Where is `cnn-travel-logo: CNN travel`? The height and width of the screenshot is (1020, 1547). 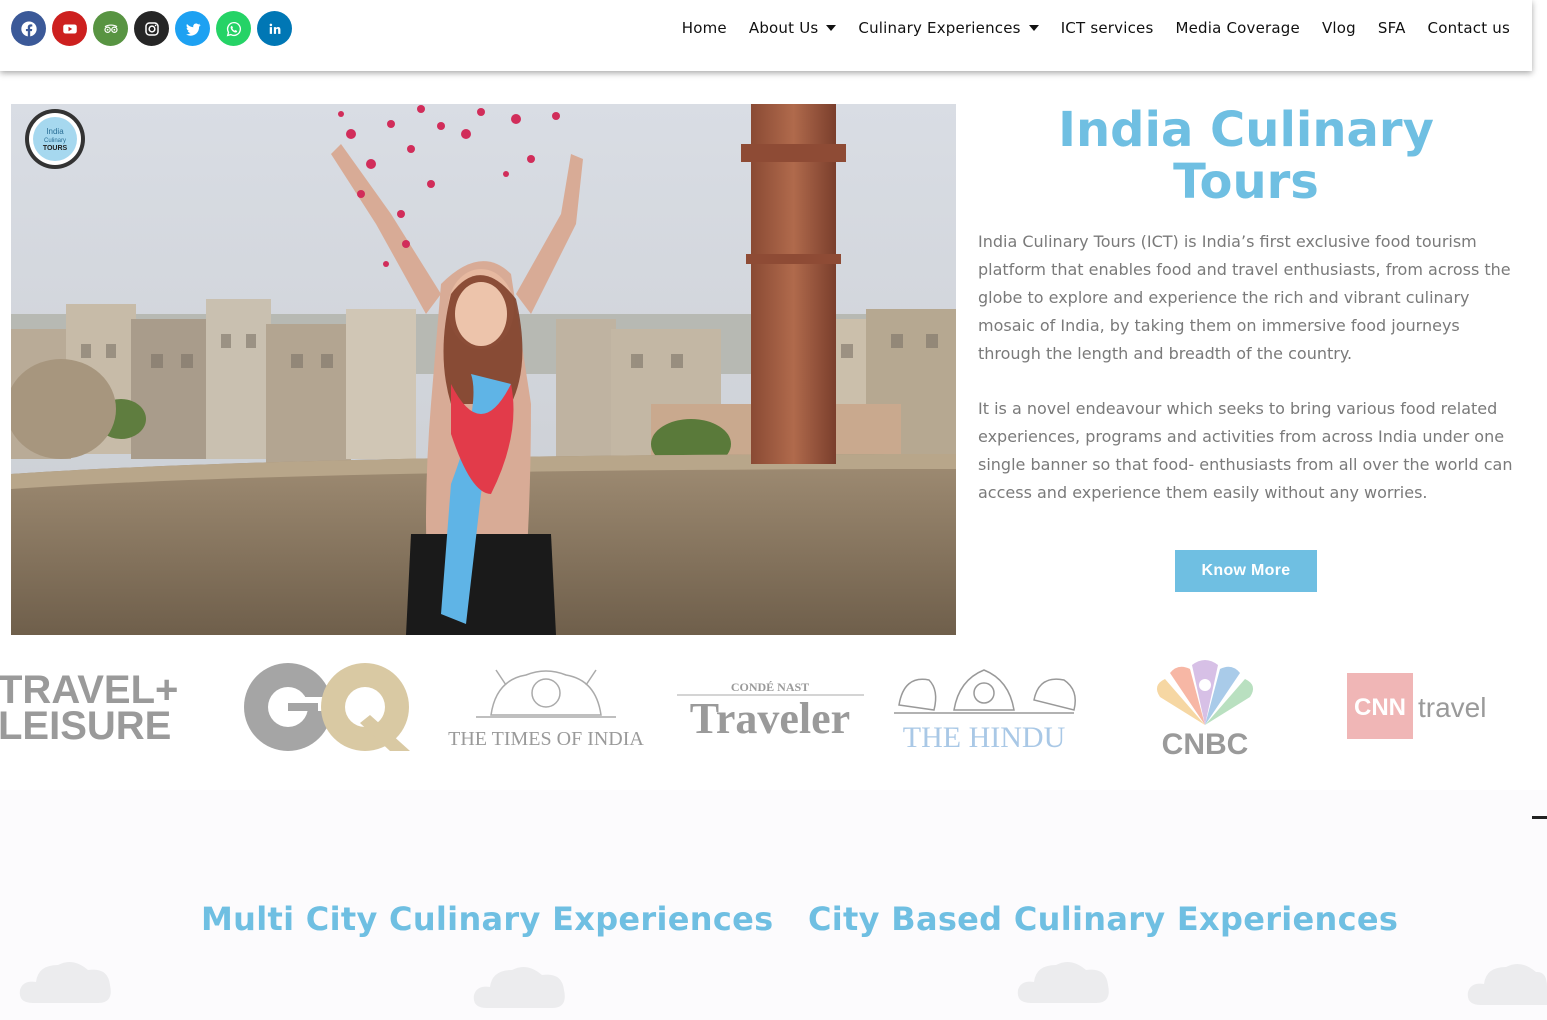 cnn-travel-logo: CNN travel is located at coordinates (1420, 710).